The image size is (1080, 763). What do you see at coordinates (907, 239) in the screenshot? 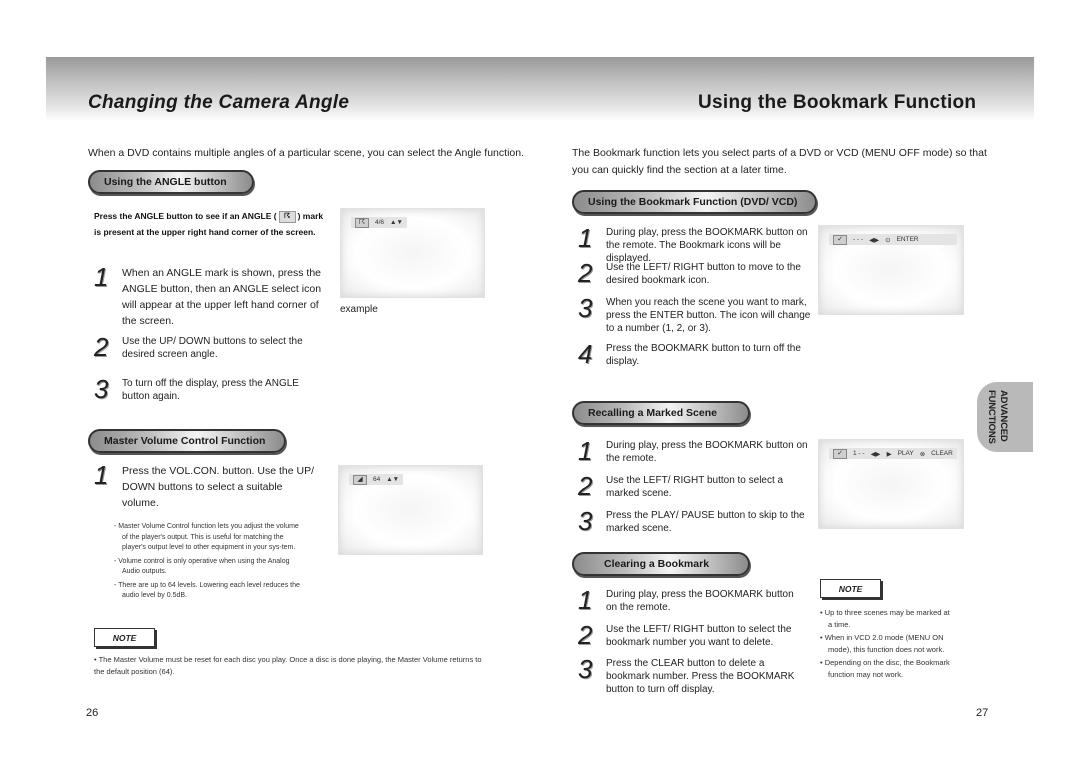
I see `enter-label: ENTER` at bounding box center [907, 239].